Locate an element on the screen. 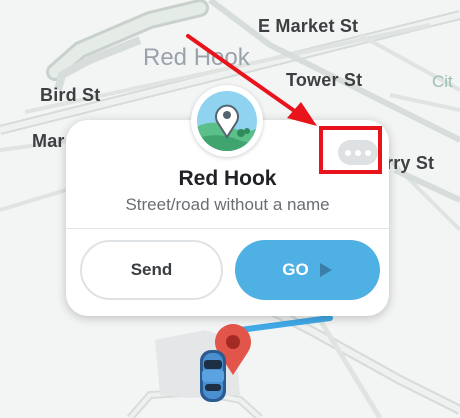  card-divider is located at coordinates (227, 228).